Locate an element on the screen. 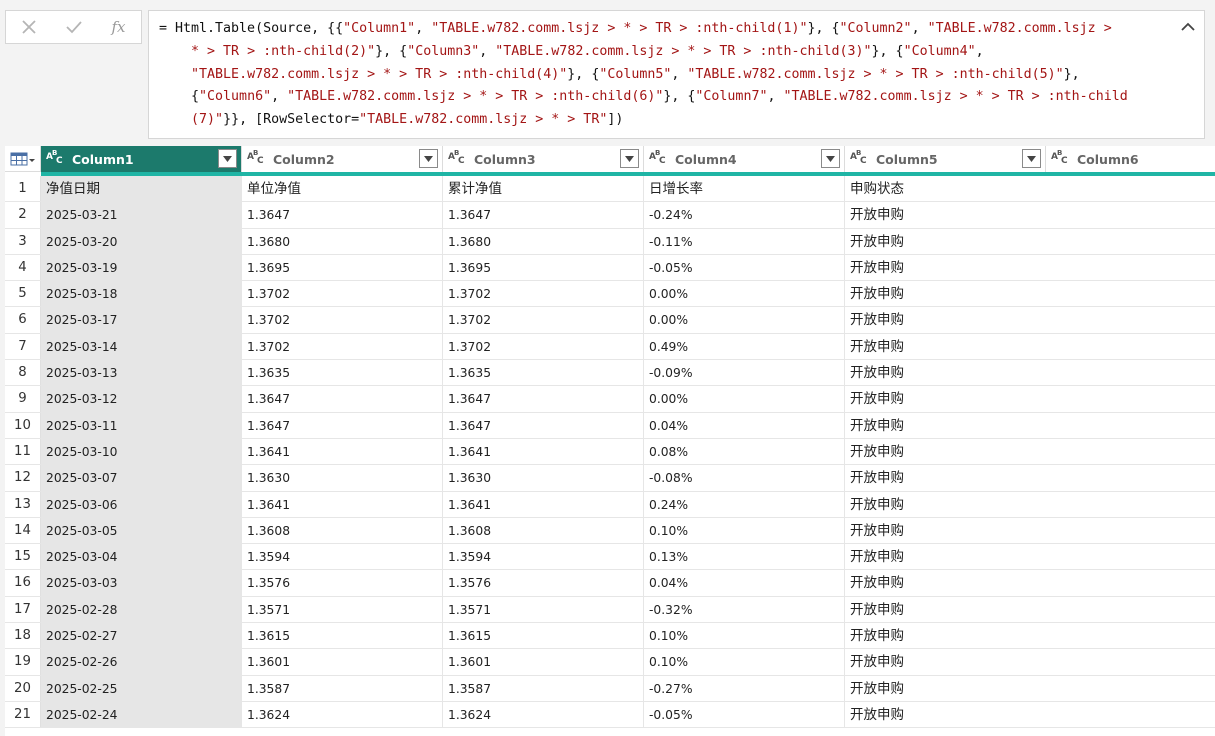  table-cell: 2025-02-26 is located at coordinates (141, 662).